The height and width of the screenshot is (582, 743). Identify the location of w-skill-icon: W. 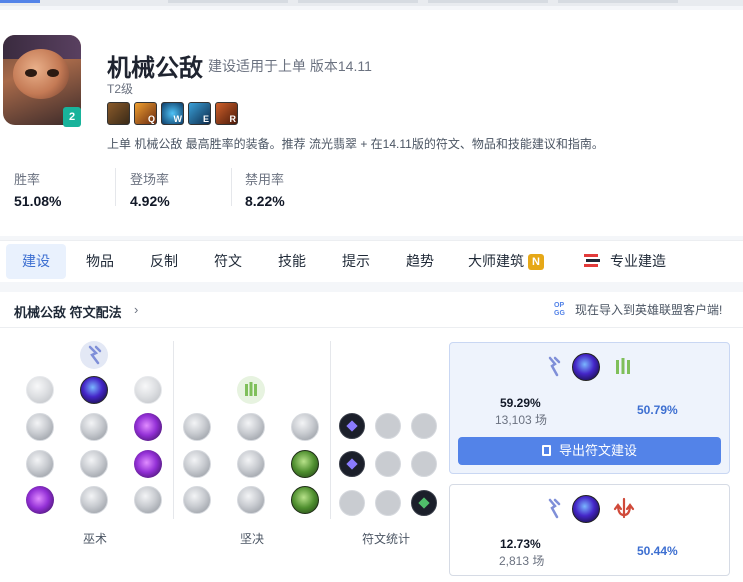
(172, 113).